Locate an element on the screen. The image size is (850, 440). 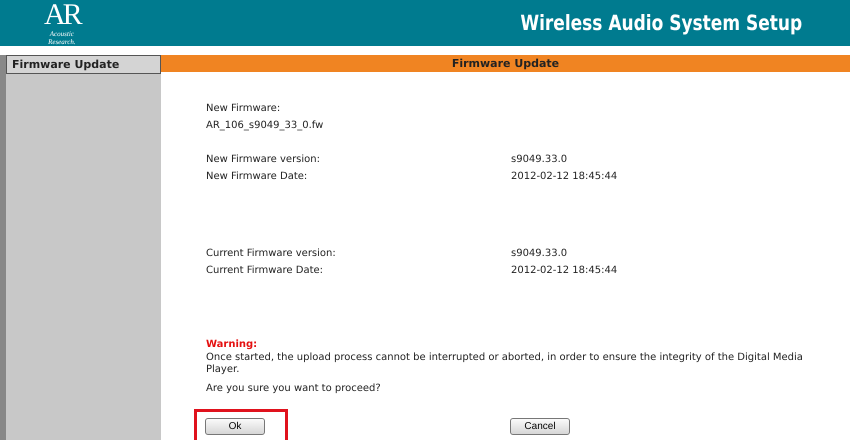
page-title: Wireless Audio System Setup is located at coordinates (661, 23).